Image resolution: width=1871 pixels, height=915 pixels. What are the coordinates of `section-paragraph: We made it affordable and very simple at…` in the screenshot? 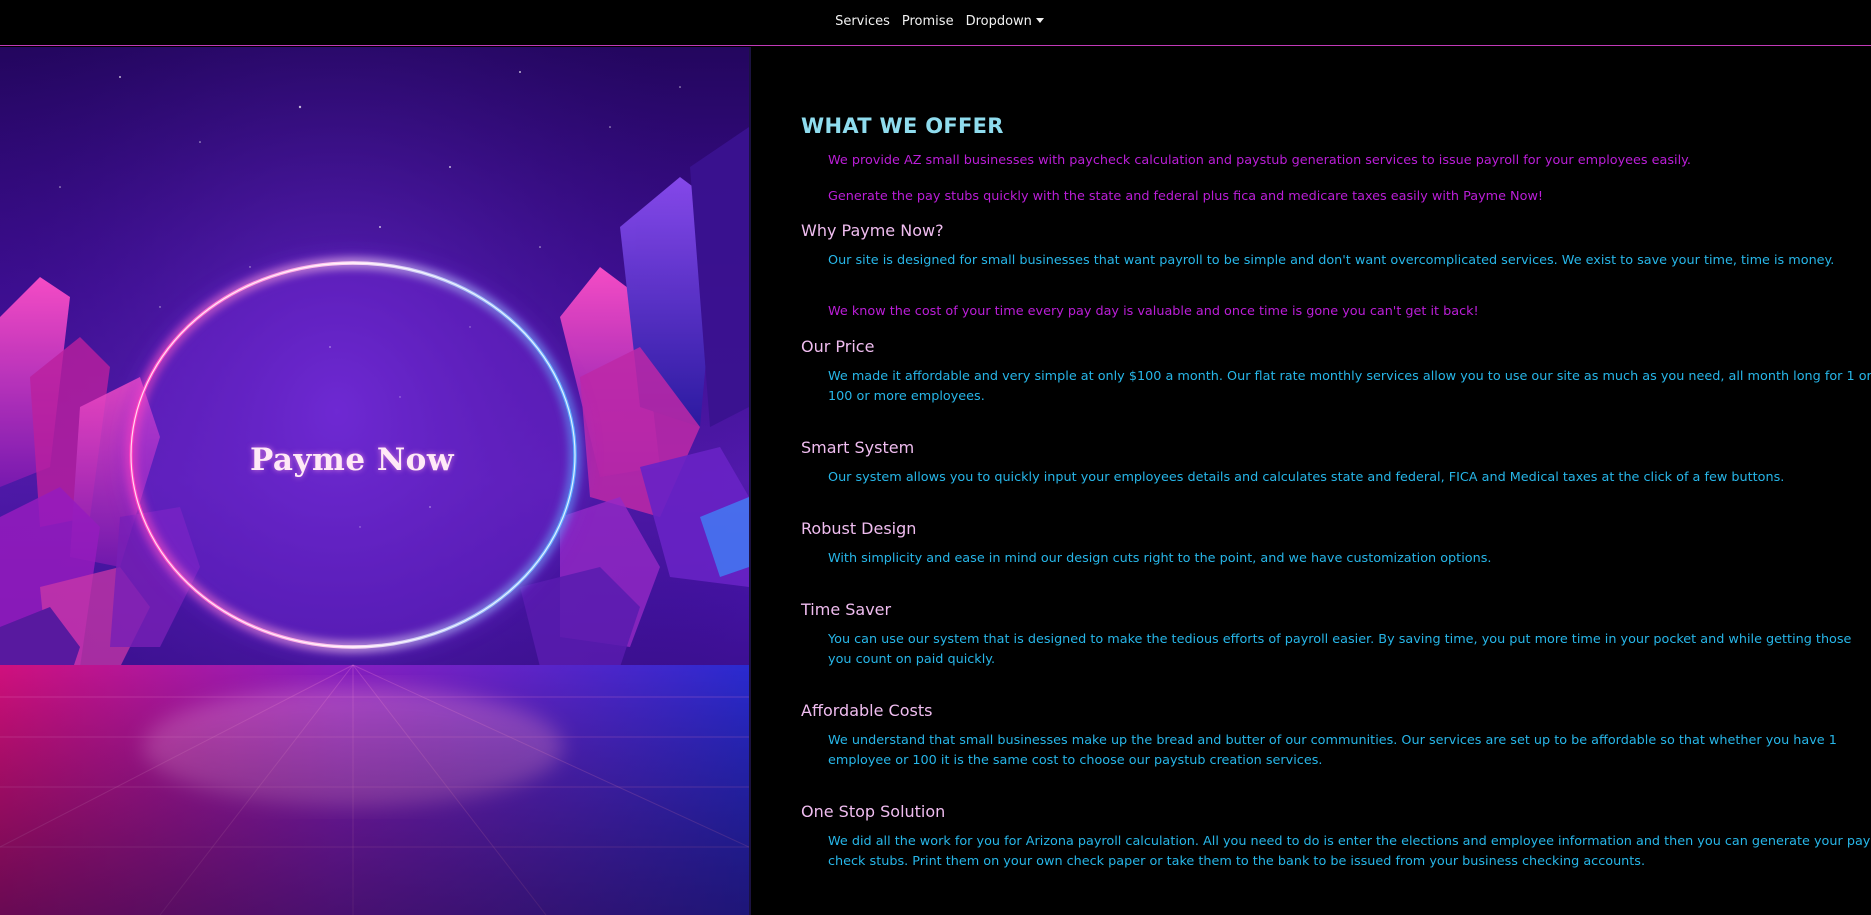 It's located at (1349, 386).